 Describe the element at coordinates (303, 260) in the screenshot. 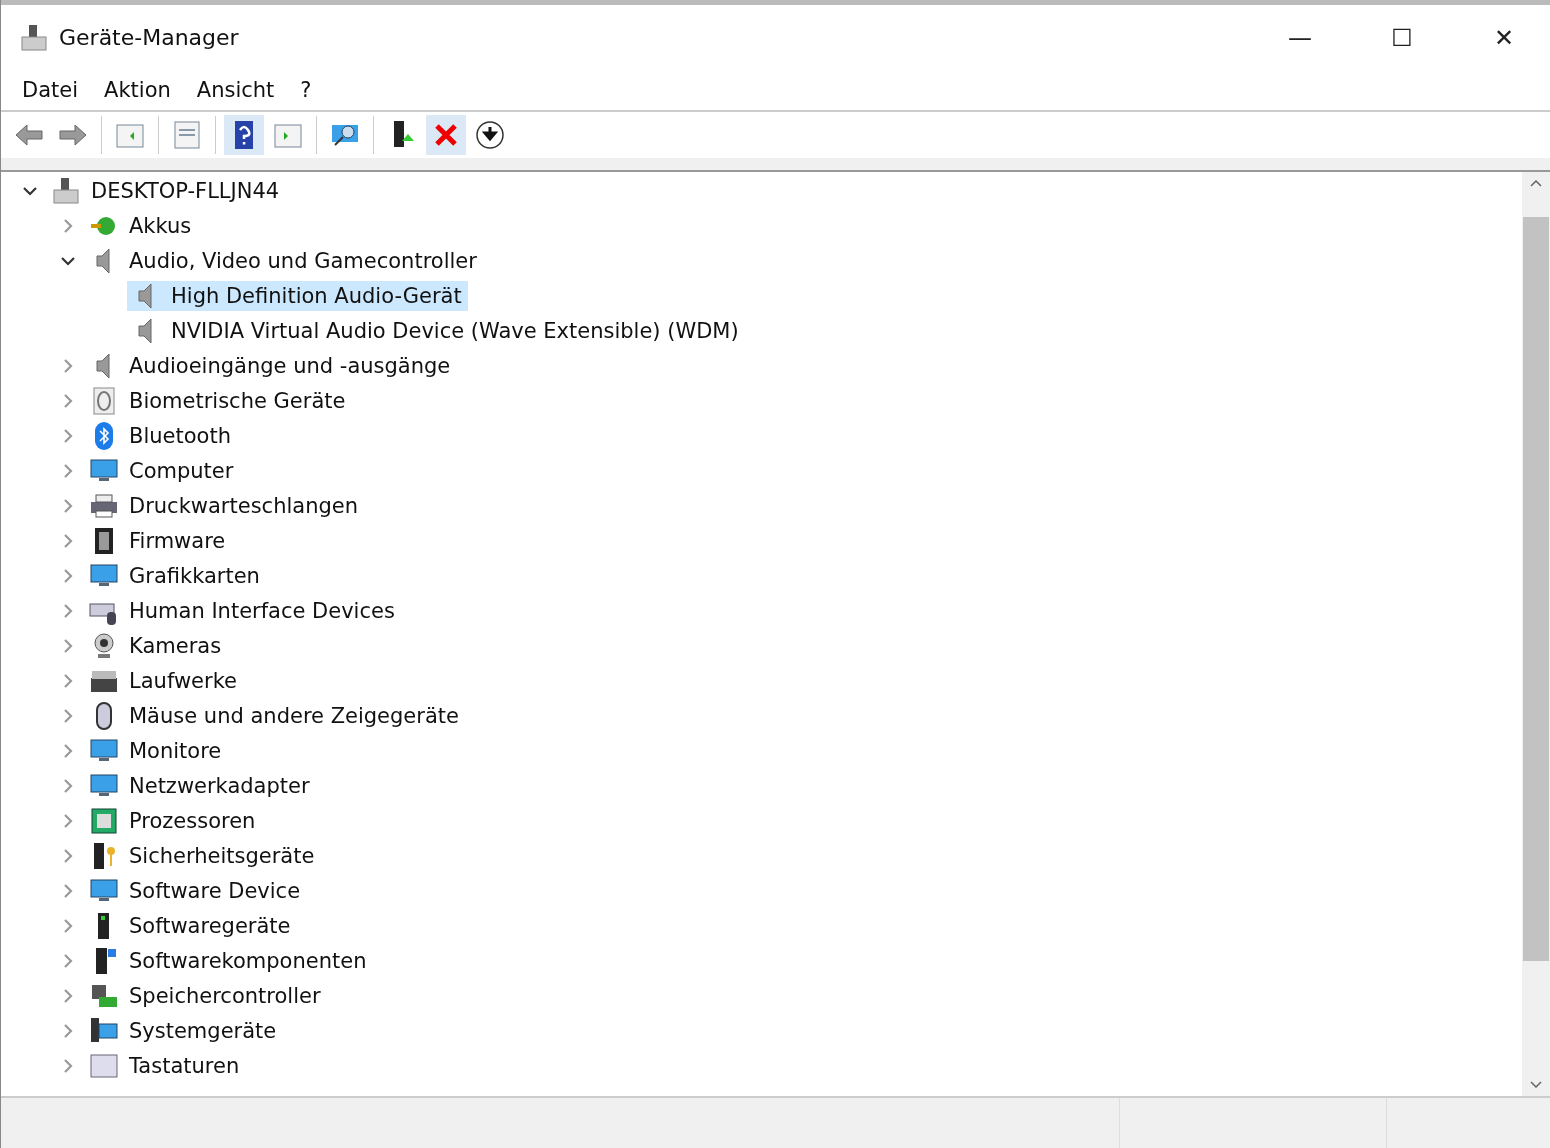

I see `tree-item: Audio, Video und Gamecontroller` at that location.